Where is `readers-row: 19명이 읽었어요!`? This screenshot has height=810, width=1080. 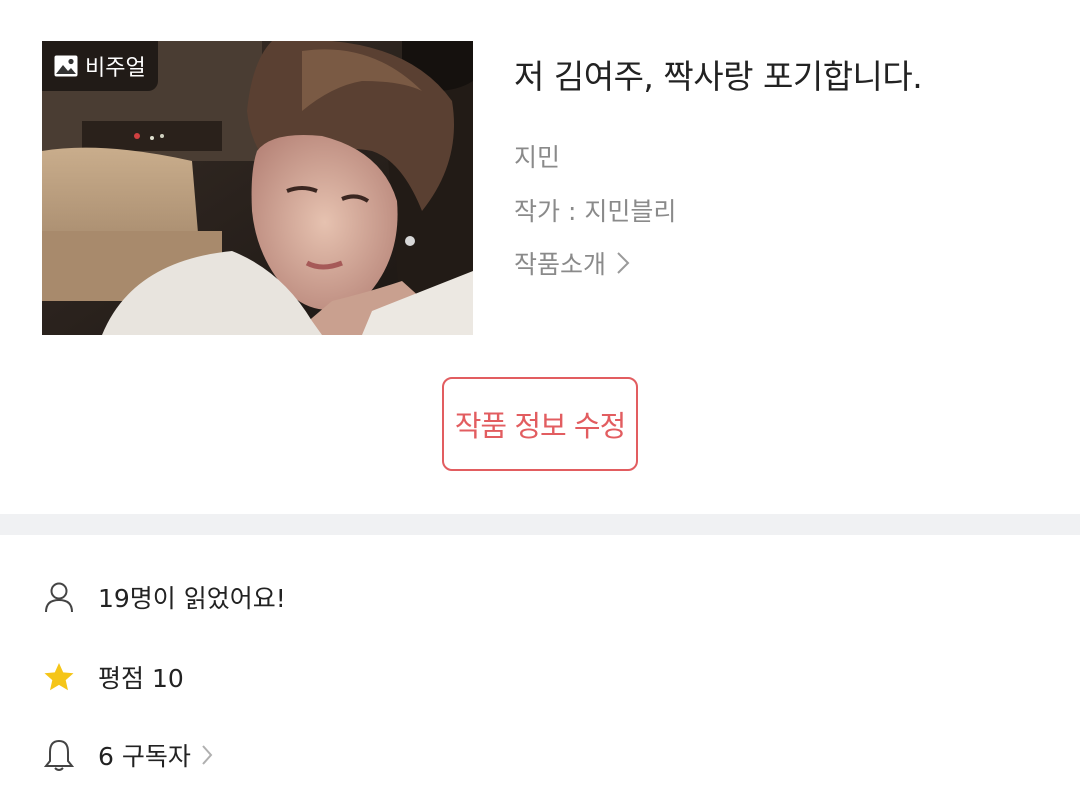
readers-row: 19명이 읽었어요! is located at coordinates (164, 597).